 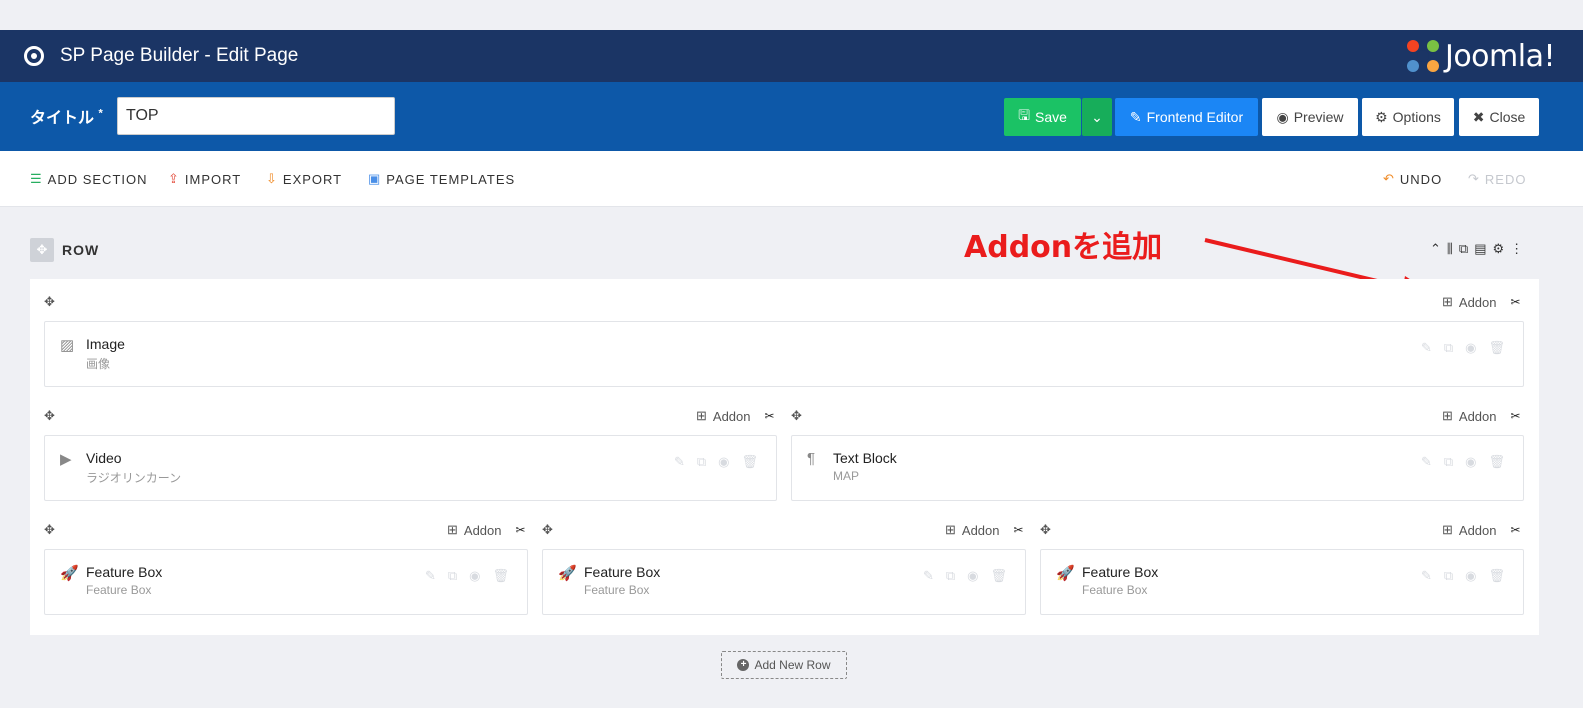 What do you see at coordinates (1412, 179) in the screenshot?
I see `undo-button: ↶ UNDO` at bounding box center [1412, 179].